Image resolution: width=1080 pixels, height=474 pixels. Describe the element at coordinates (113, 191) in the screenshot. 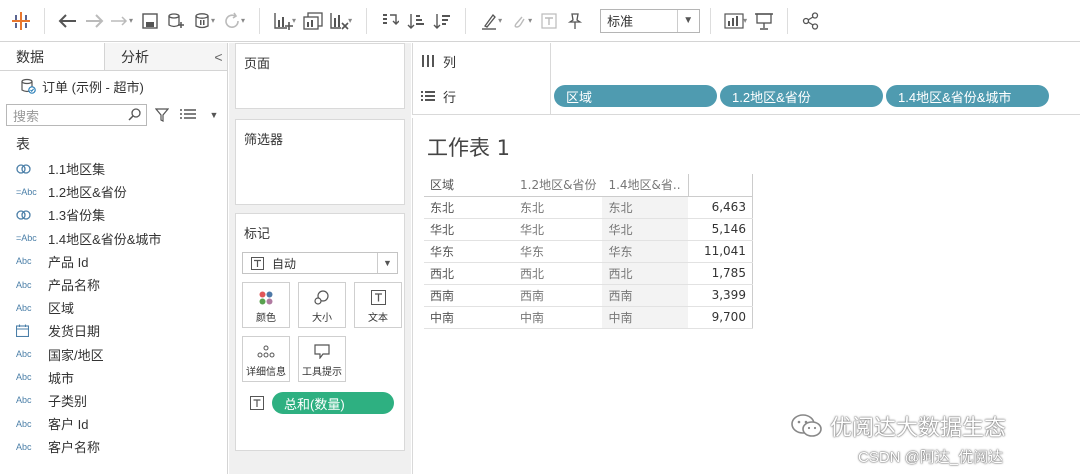

I see `field-item: =Abc 1.2地区&省份` at that location.